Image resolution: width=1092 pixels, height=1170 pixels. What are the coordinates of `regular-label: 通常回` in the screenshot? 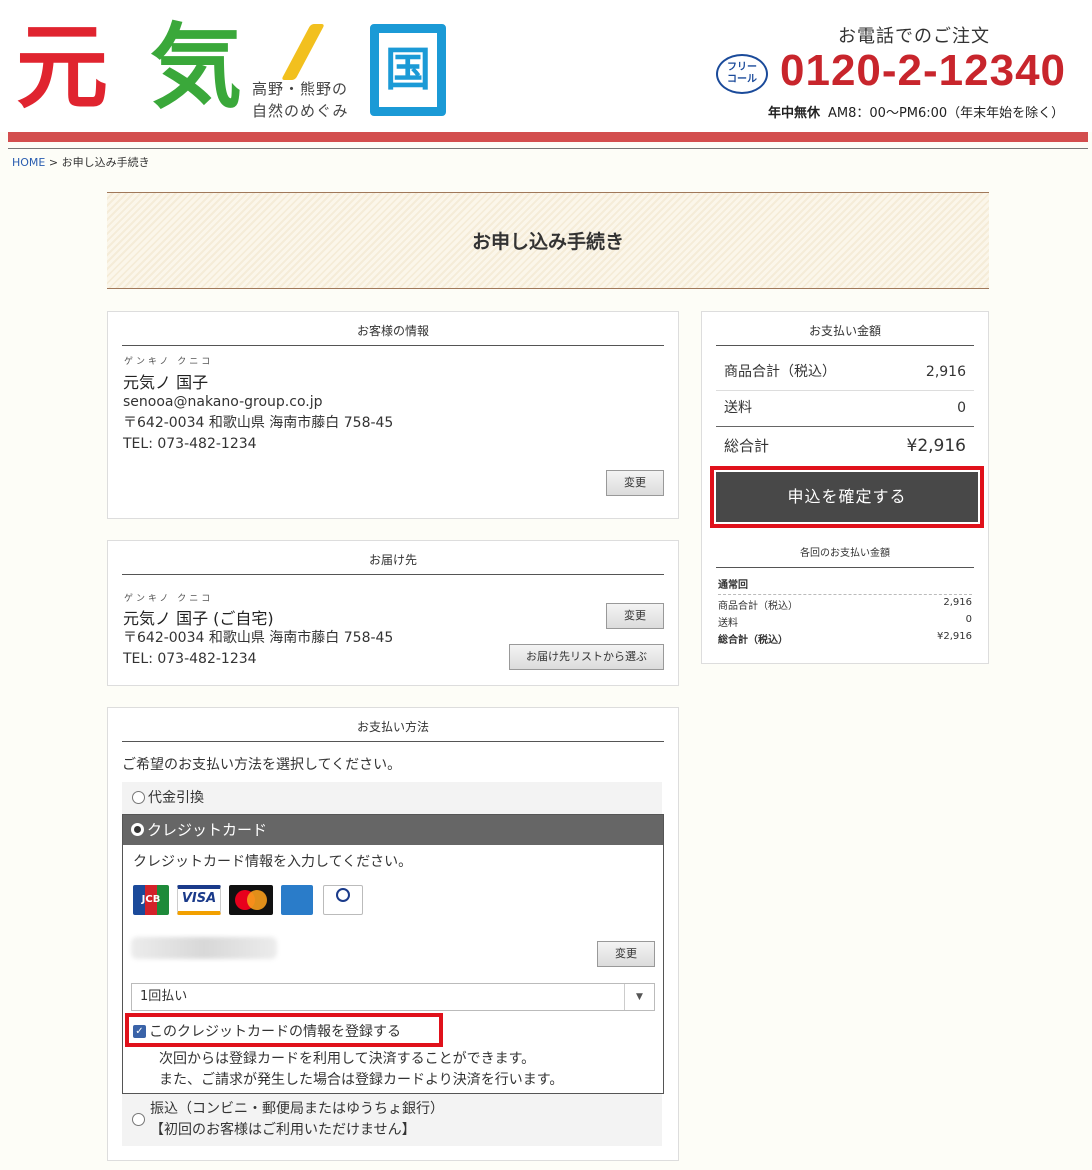 It's located at (845, 585).